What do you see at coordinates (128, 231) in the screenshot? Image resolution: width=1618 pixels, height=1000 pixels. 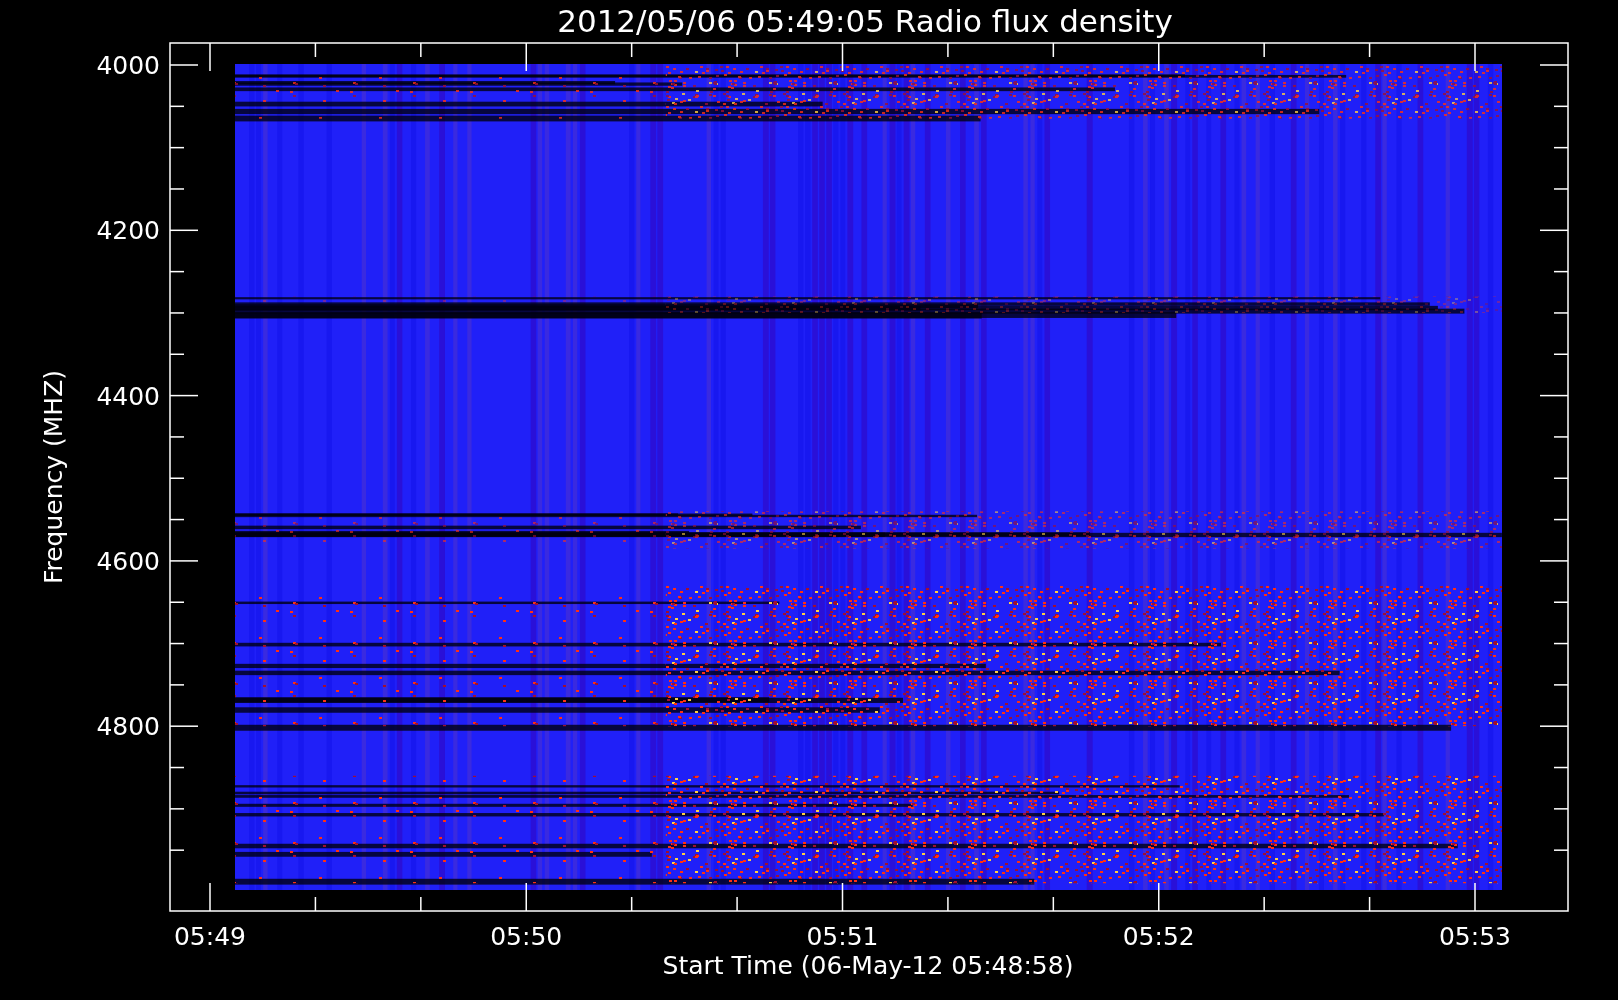 I see `y-tick-label: 4200` at bounding box center [128, 231].